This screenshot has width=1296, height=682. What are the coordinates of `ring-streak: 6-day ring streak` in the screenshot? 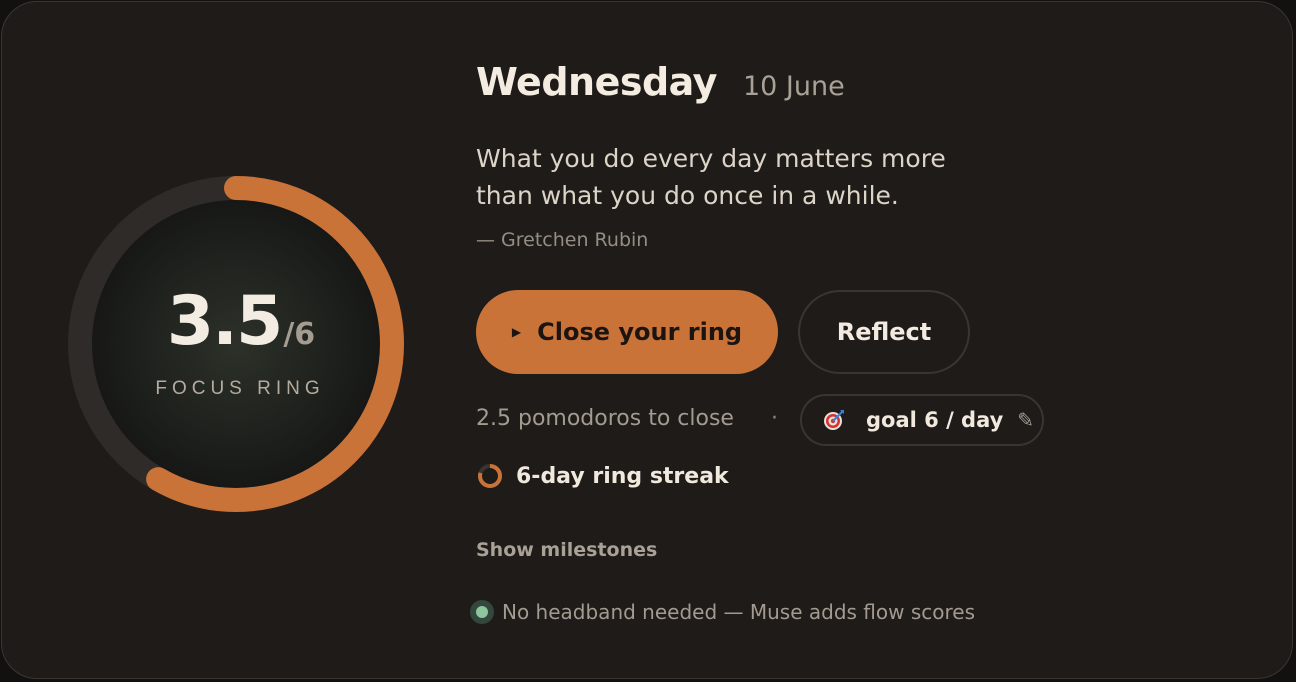 It's located at (602, 476).